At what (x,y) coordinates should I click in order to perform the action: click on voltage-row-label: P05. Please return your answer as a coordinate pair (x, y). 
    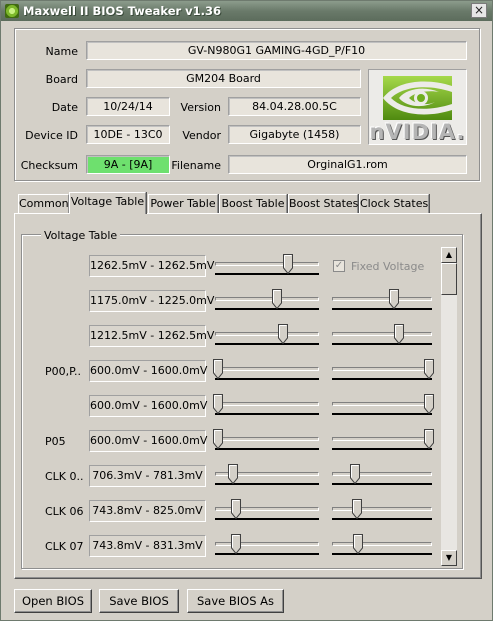
    Looking at the image, I should click on (55, 441).